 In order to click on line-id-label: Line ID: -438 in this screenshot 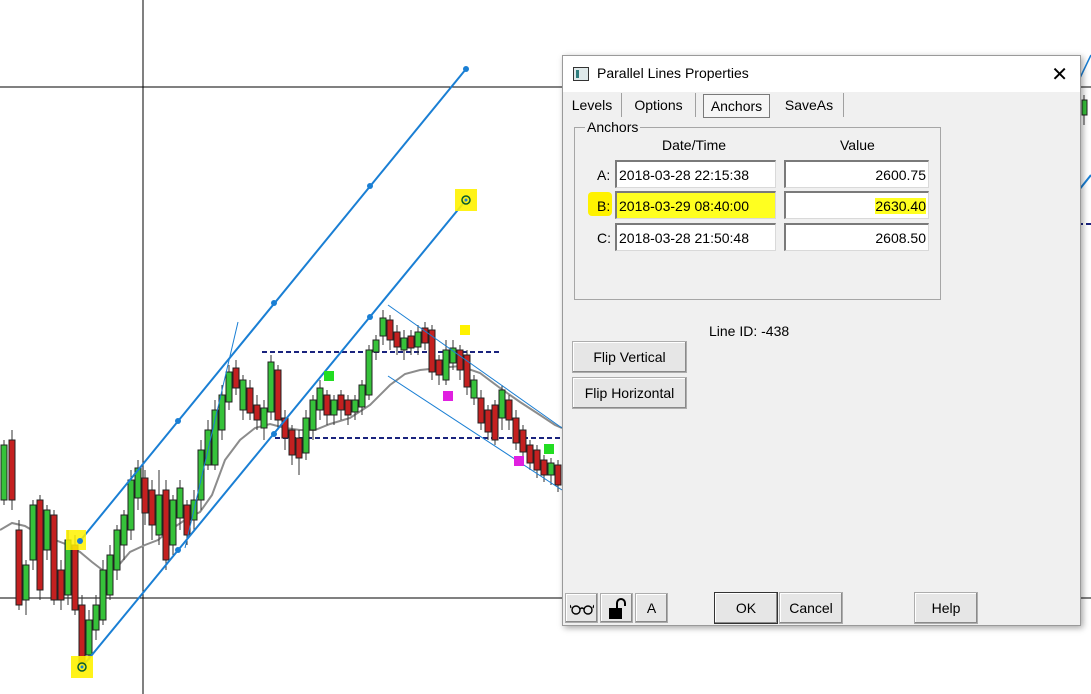, I will do `click(749, 331)`.